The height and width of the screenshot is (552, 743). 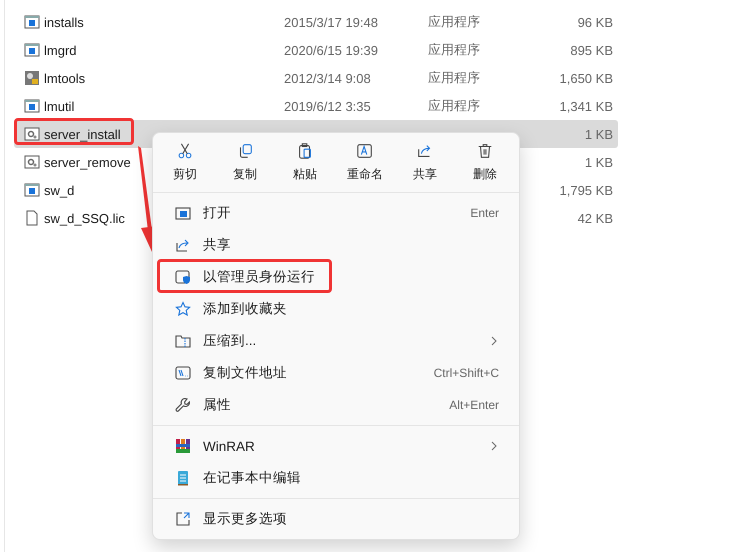 I want to click on modified-date: 2019/6/12 3:35, so click(x=328, y=106).